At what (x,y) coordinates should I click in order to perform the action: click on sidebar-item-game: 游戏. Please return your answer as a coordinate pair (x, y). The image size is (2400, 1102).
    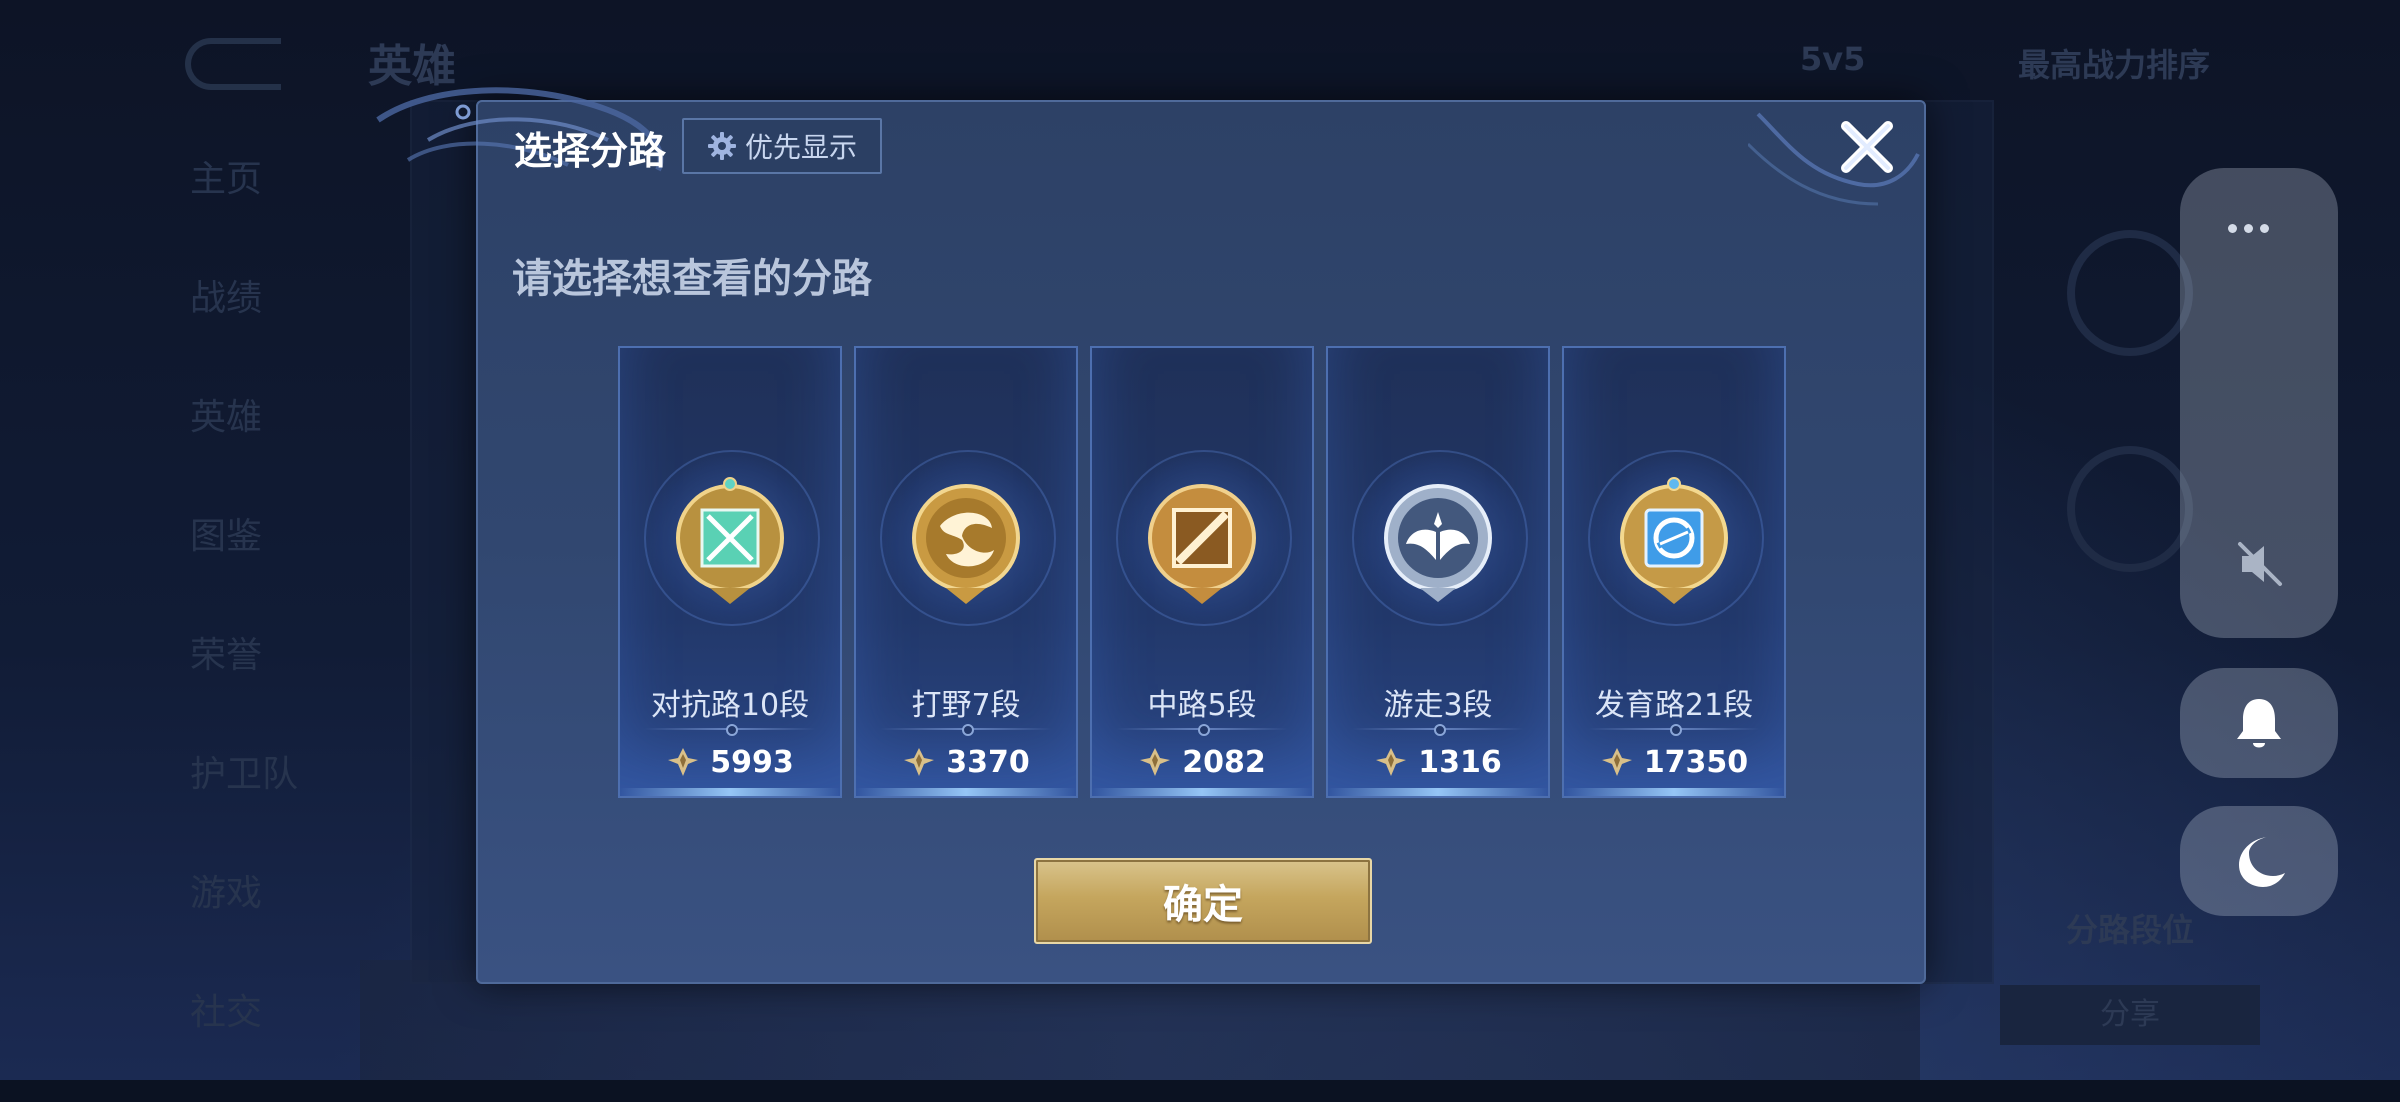
    Looking at the image, I should click on (275, 923).